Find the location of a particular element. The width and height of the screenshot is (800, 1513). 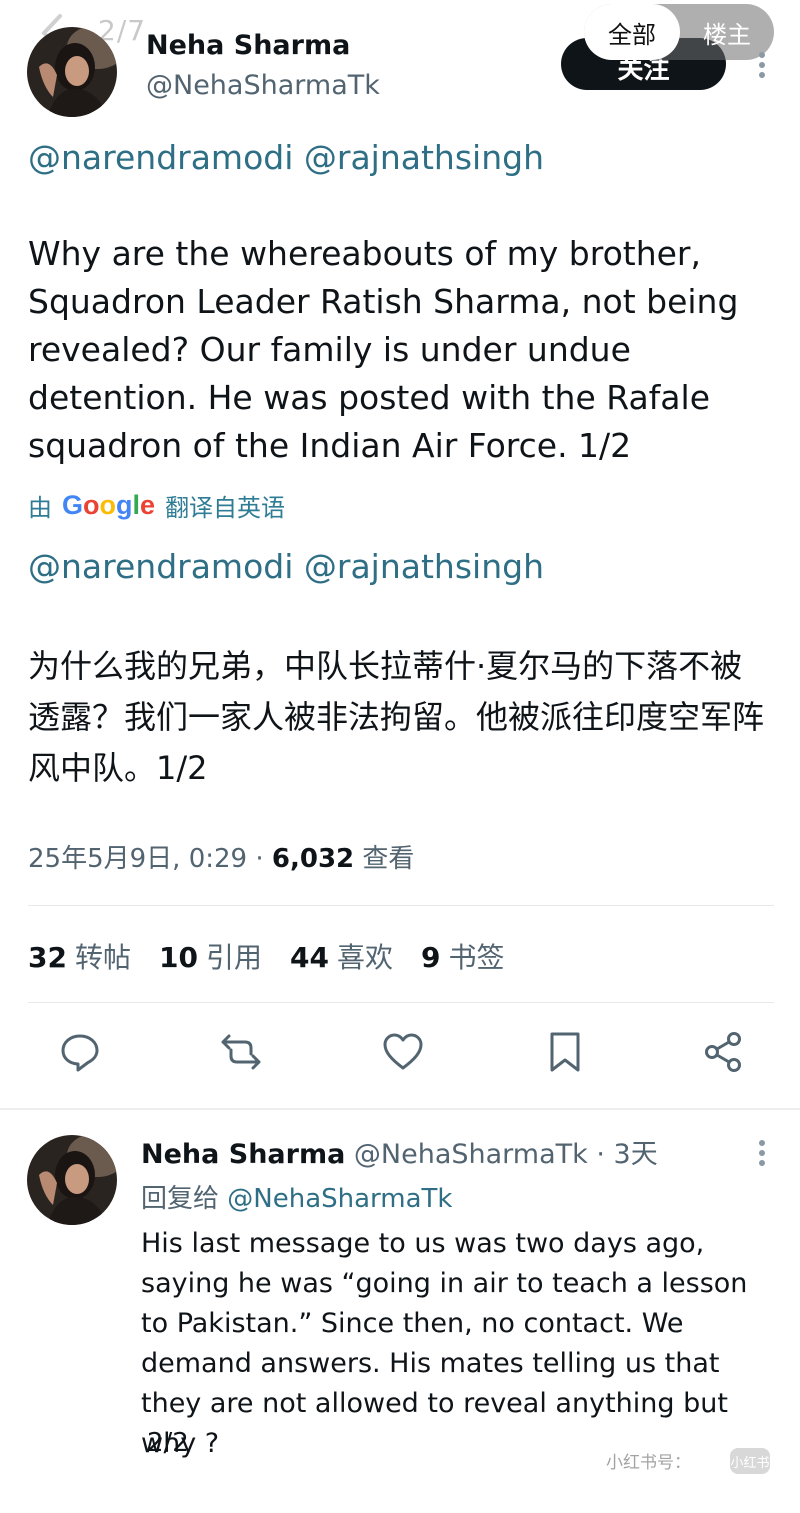

more-options-button is located at coordinates (762, 65).